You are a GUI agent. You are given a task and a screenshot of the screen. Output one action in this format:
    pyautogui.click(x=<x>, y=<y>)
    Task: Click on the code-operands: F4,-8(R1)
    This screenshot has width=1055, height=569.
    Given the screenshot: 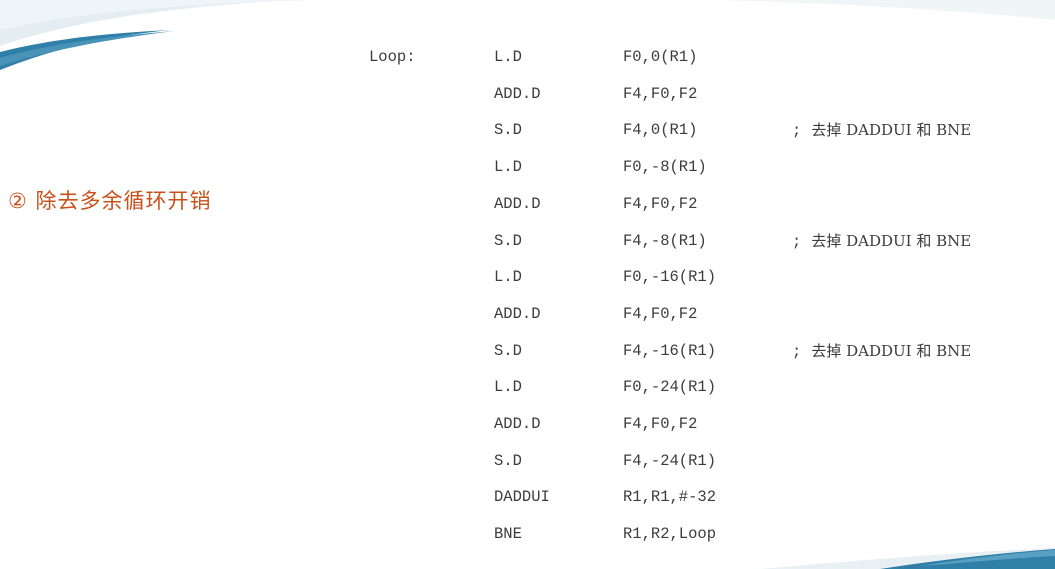 What is the action you would take?
    pyautogui.click(x=665, y=240)
    